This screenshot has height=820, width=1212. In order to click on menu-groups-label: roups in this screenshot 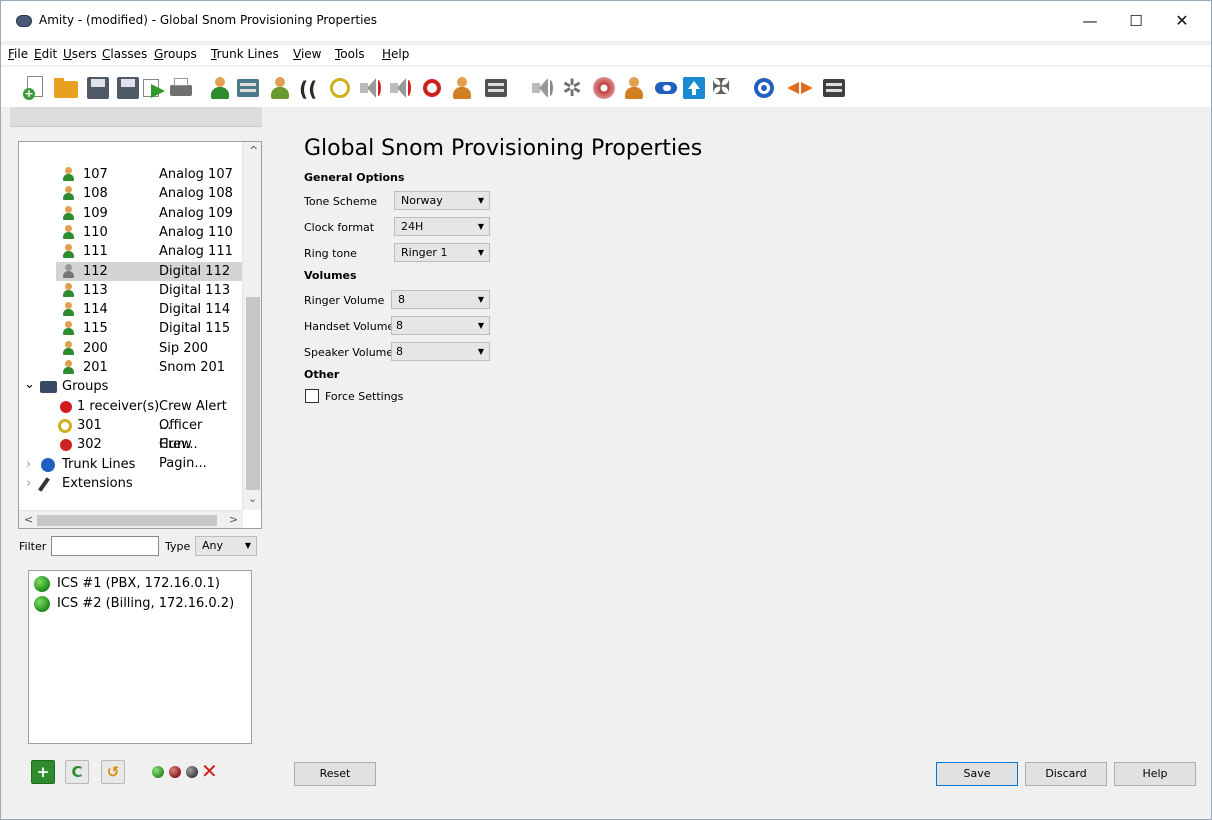, I will do `click(180, 54)`.